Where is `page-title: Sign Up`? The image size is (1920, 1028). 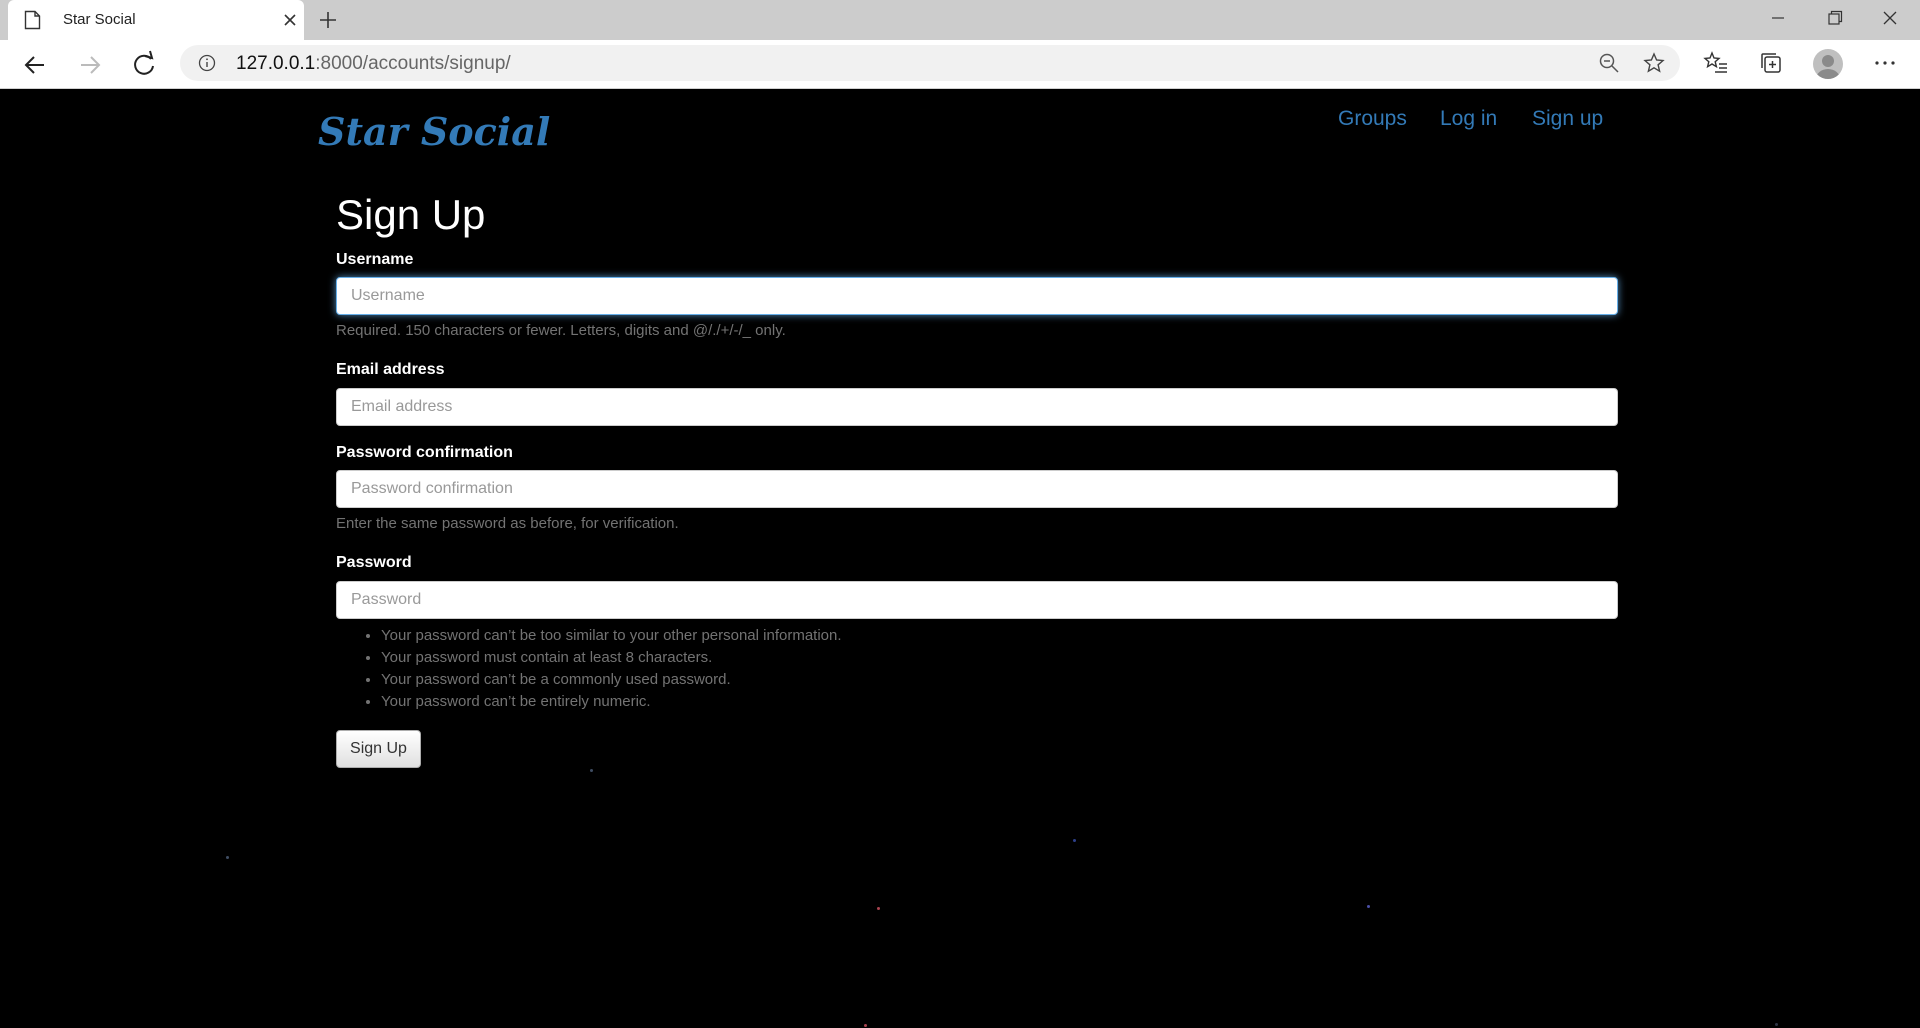
page-title: Sign Up is located at coordinates (411, 214).